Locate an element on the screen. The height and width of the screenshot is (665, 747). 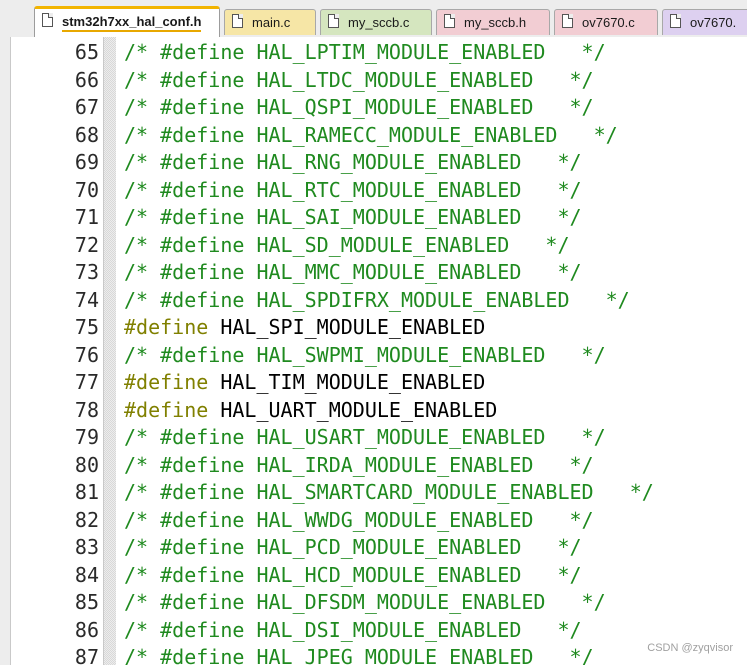
line-number: 71 is located at coordinates (86, 217).